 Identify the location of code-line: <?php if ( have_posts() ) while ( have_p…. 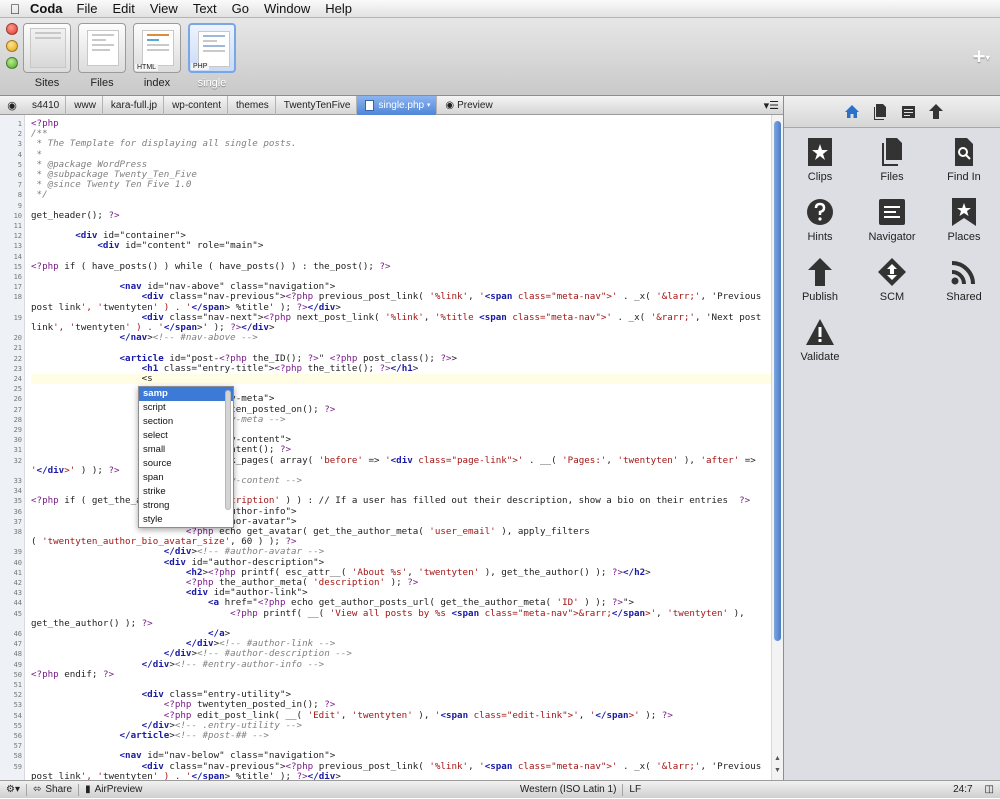
(401, 267).